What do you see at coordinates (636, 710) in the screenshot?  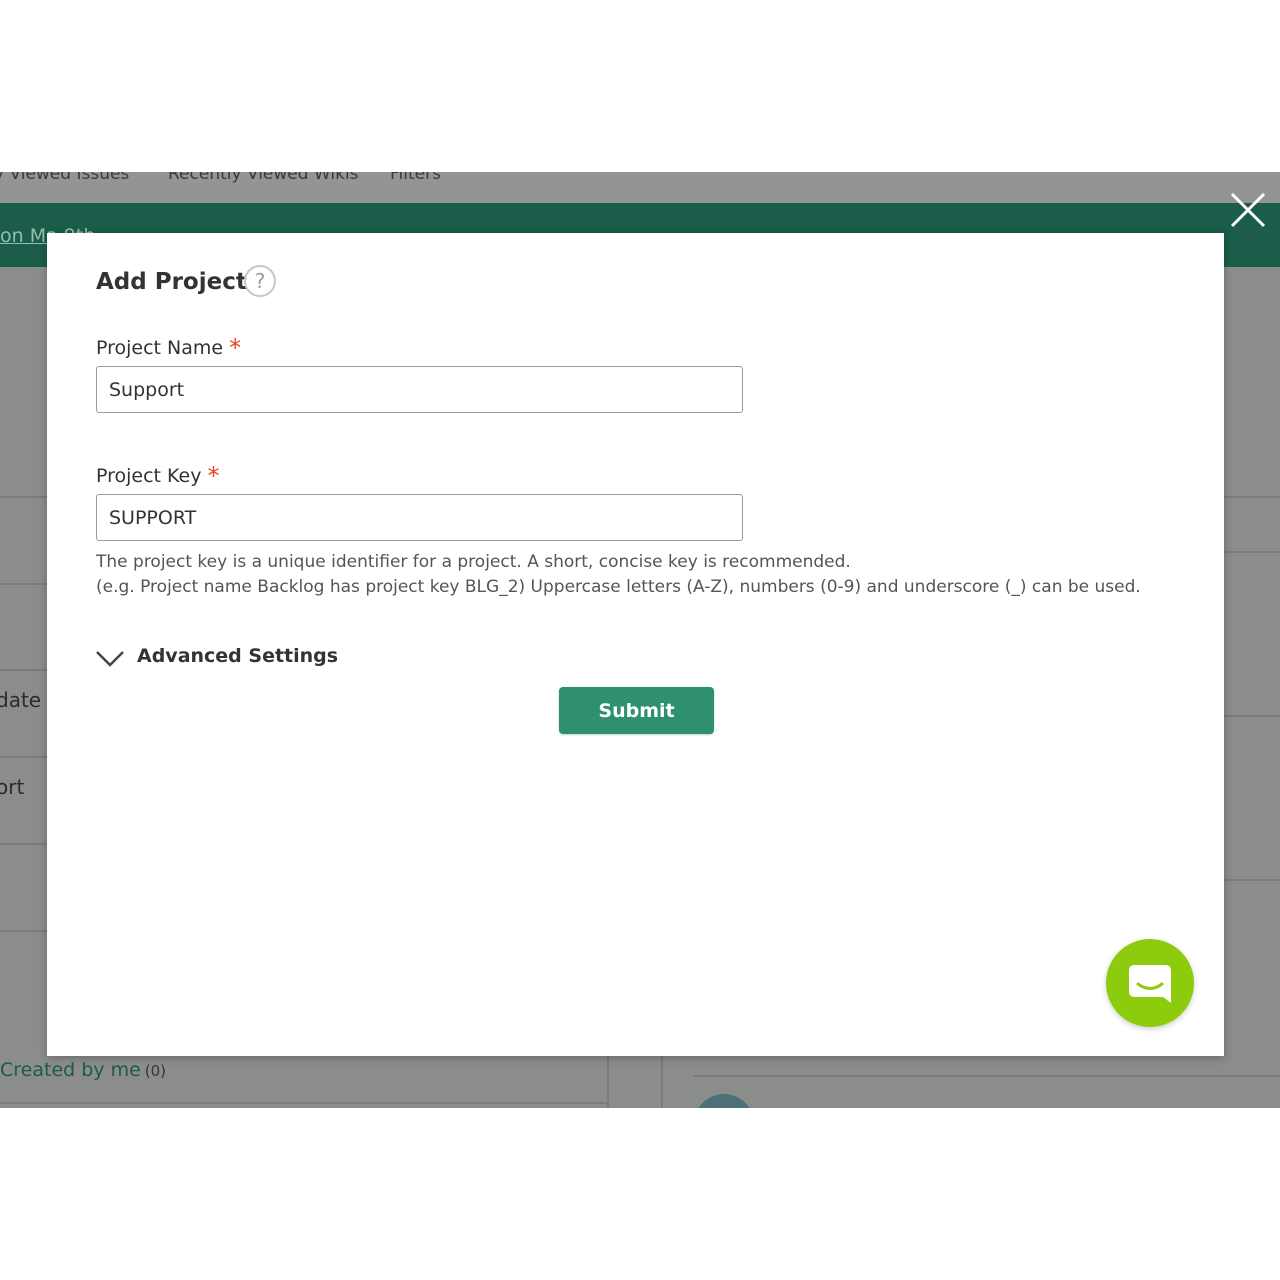 I see `submit-button: Submit` at bounding box center [636, 710].